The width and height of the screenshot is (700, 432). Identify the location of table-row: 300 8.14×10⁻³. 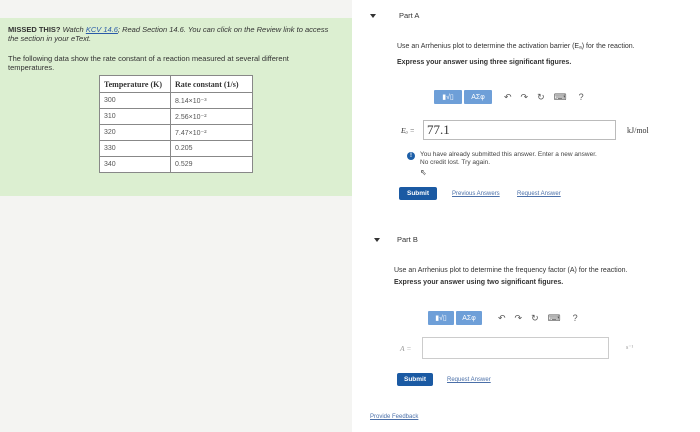
(176, 100).